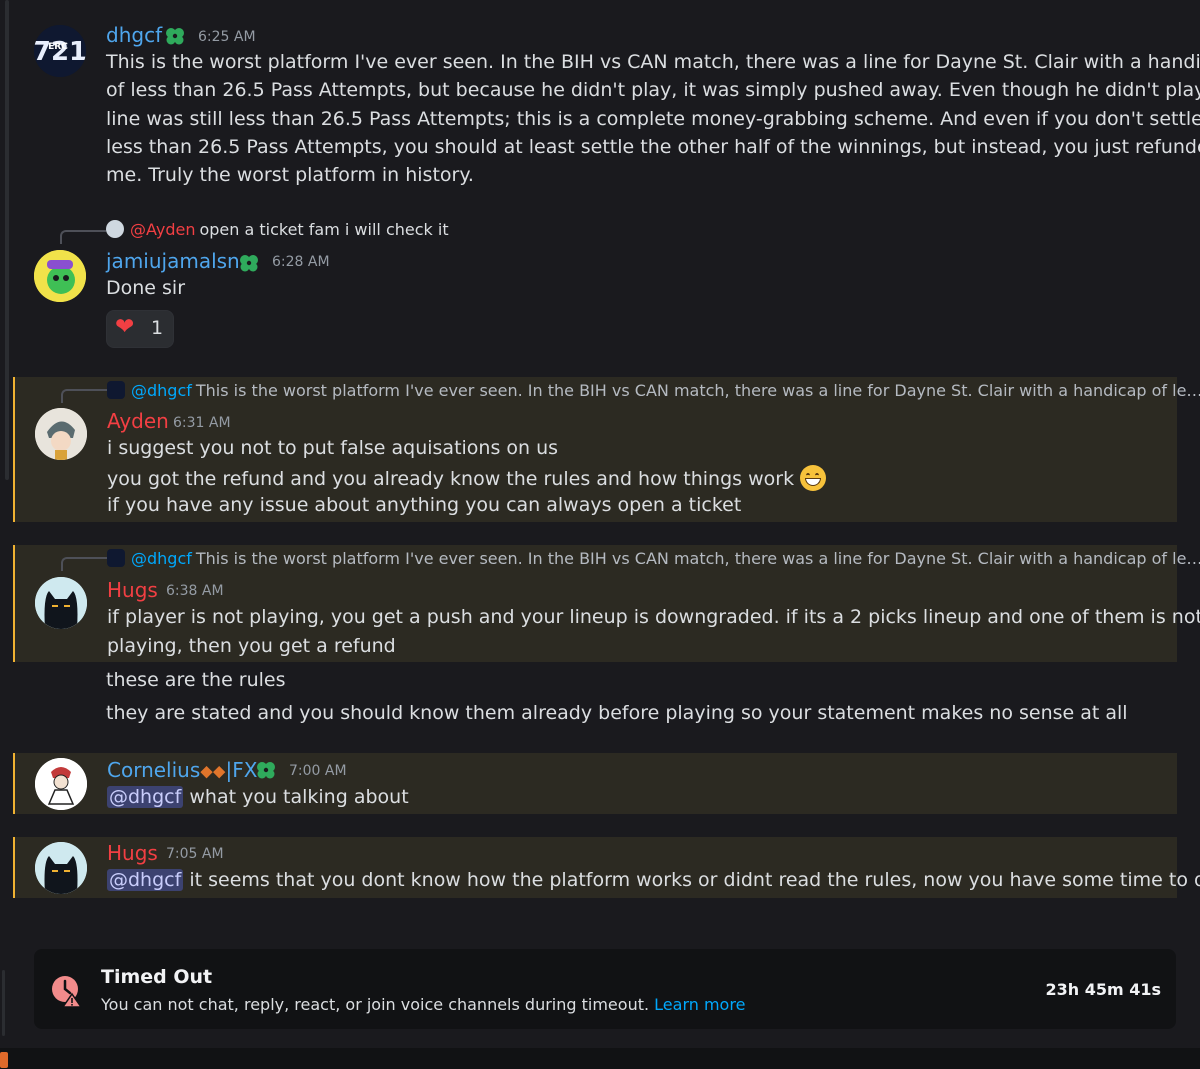 The height and width of the screenshot is (1069, 1200). I want to click on timestamp: 6:38 AM, so click(195, 591).